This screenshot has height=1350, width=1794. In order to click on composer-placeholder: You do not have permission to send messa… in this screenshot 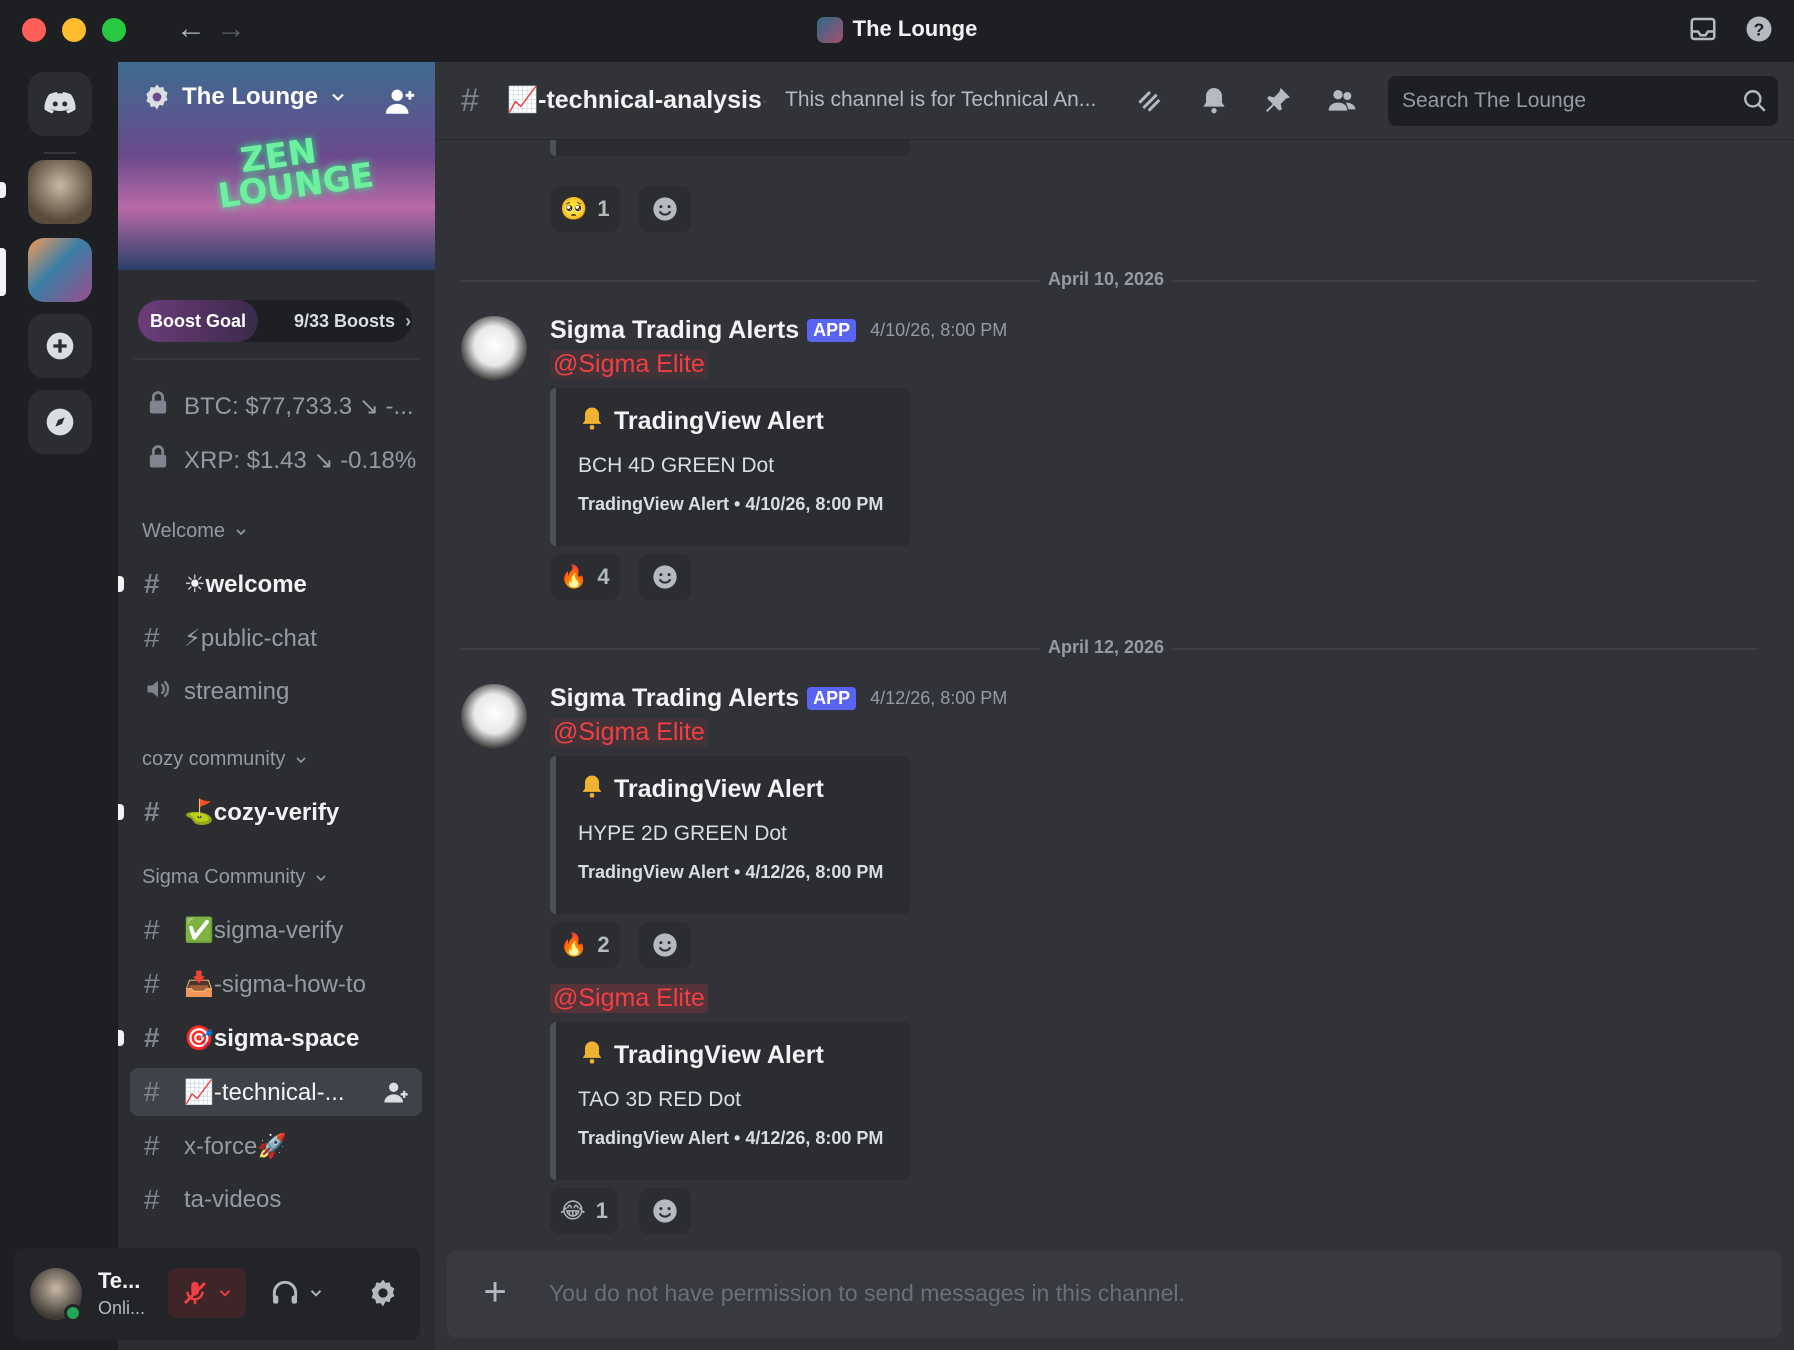, I will do `click(867, 1293)`.